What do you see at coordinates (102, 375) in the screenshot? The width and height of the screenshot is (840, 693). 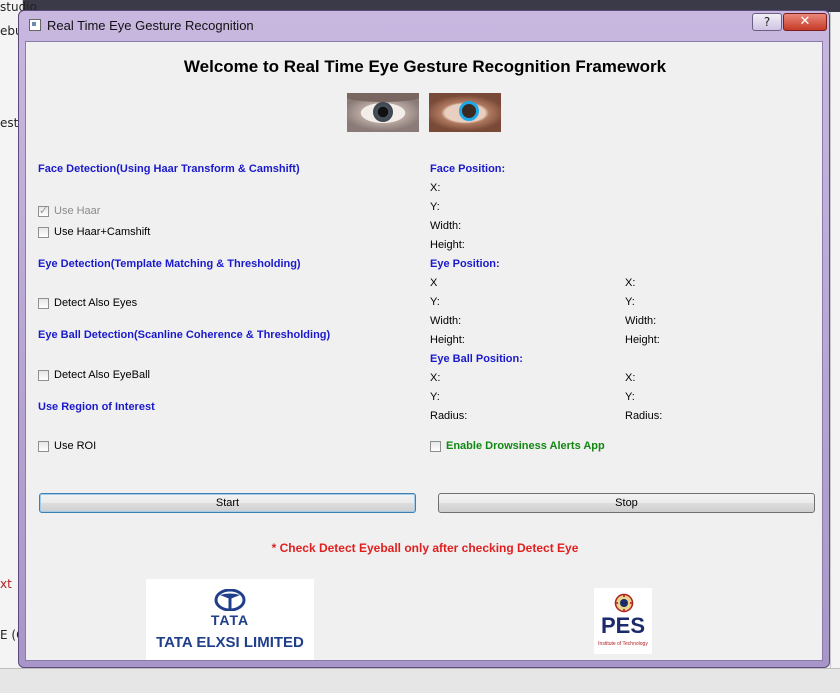 I see `detect-eyeball-label: Detect Also EyeBall` at bounding box center [102, 375].